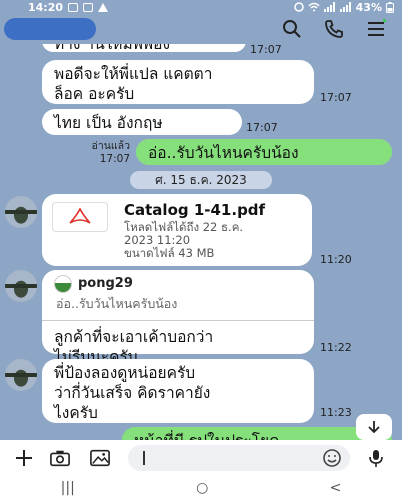  I want to click on message-text-line: พี่ป้องลองดูหน่อยครับ, so click(125, 373).